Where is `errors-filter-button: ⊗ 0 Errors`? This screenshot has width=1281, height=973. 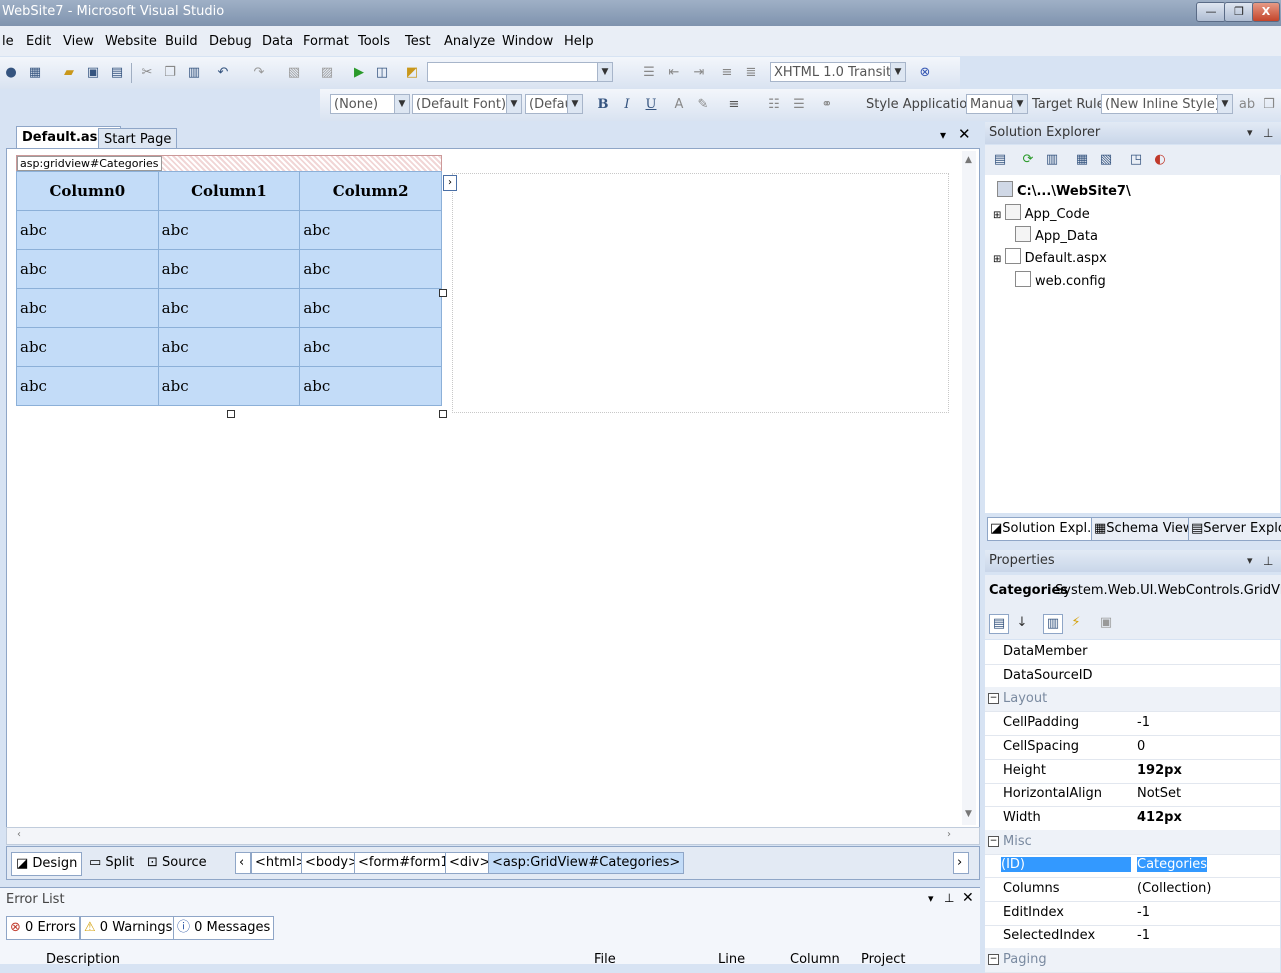
errors-filter-button: ⊗ 0 Errors is located at coordinates (43, 928).